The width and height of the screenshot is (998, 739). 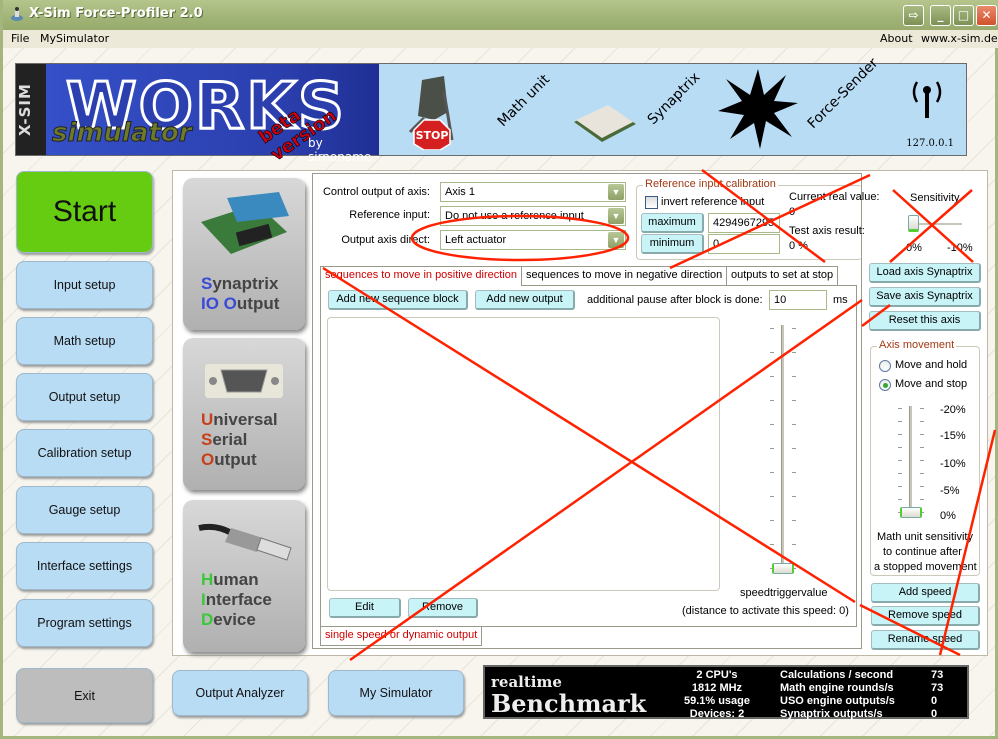 I want to click on stop-seat-icon: STOP, so click(x=434, y=111).